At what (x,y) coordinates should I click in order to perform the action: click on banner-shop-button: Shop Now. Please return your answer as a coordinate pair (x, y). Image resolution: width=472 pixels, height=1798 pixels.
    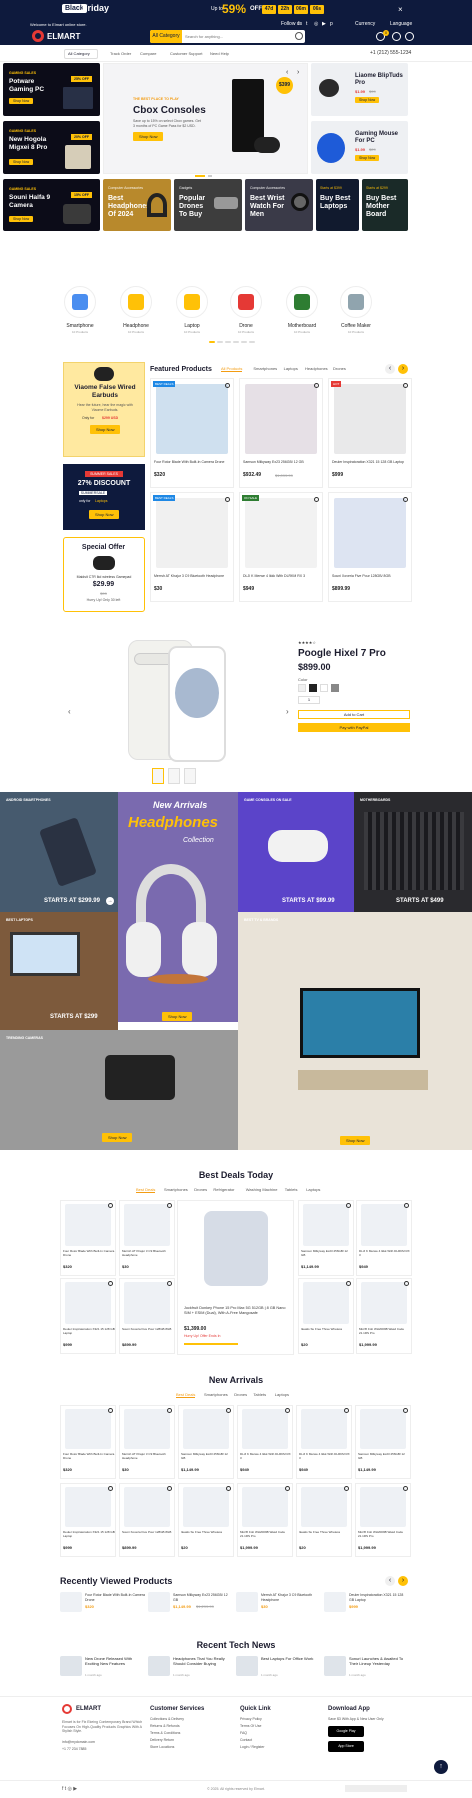
    Looking at the image, I should click on (117, 1137).